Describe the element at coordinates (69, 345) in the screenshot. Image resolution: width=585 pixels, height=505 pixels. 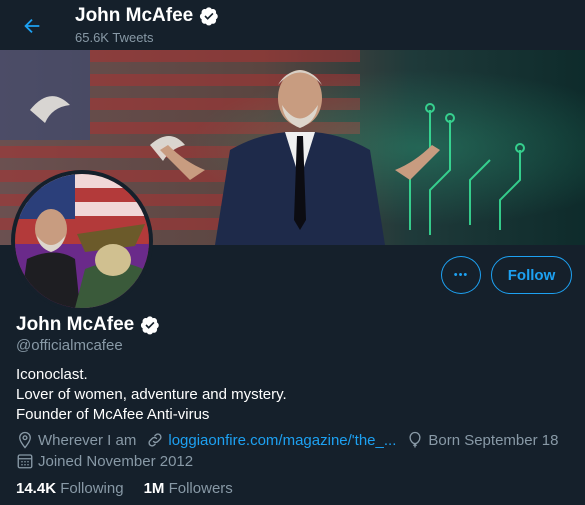
I see `profile-handle: @officialmcafee` at that location.